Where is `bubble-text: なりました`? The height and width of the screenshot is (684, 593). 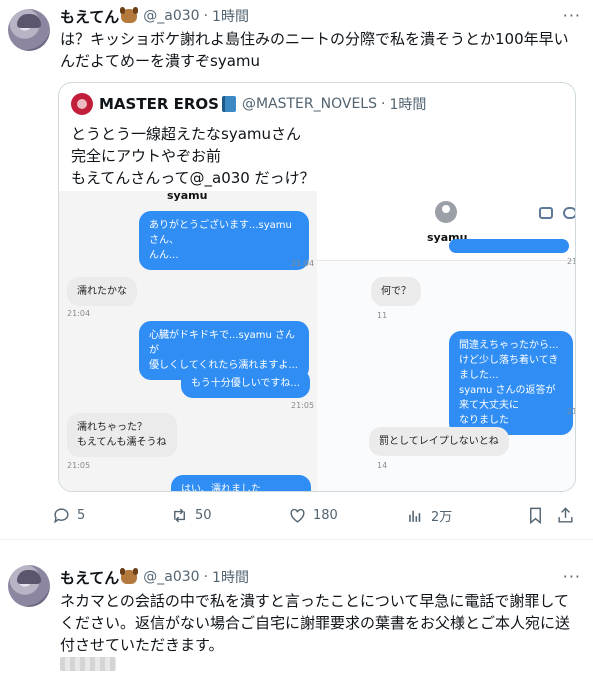
bubble-text: なりました is located at coordinates (484, 420).